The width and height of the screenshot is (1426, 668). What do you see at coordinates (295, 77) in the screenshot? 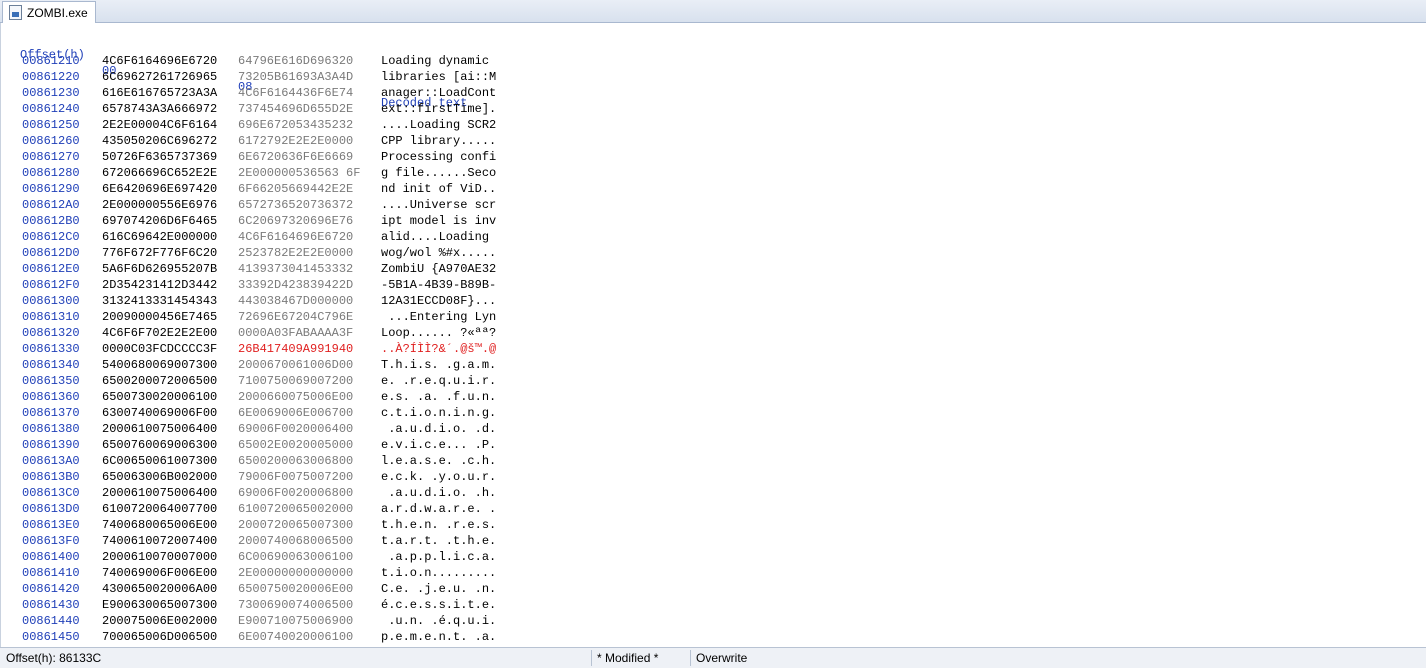
I see `hex-bytes-08-0F: 73205B61693A3A4D` at bounding box center [295, 77].